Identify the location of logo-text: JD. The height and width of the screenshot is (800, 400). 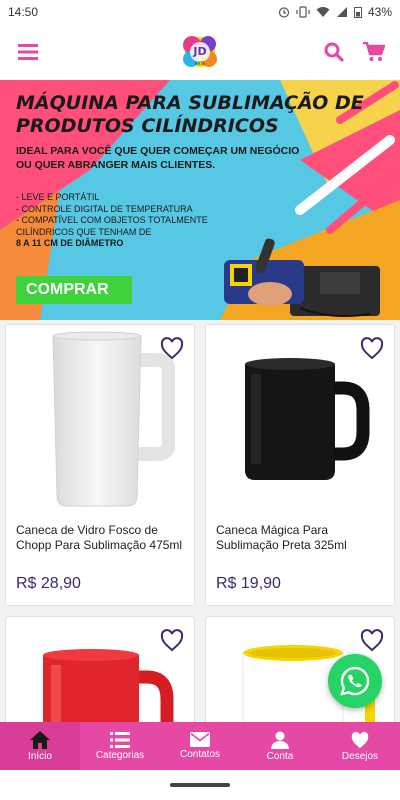
(199, 51).